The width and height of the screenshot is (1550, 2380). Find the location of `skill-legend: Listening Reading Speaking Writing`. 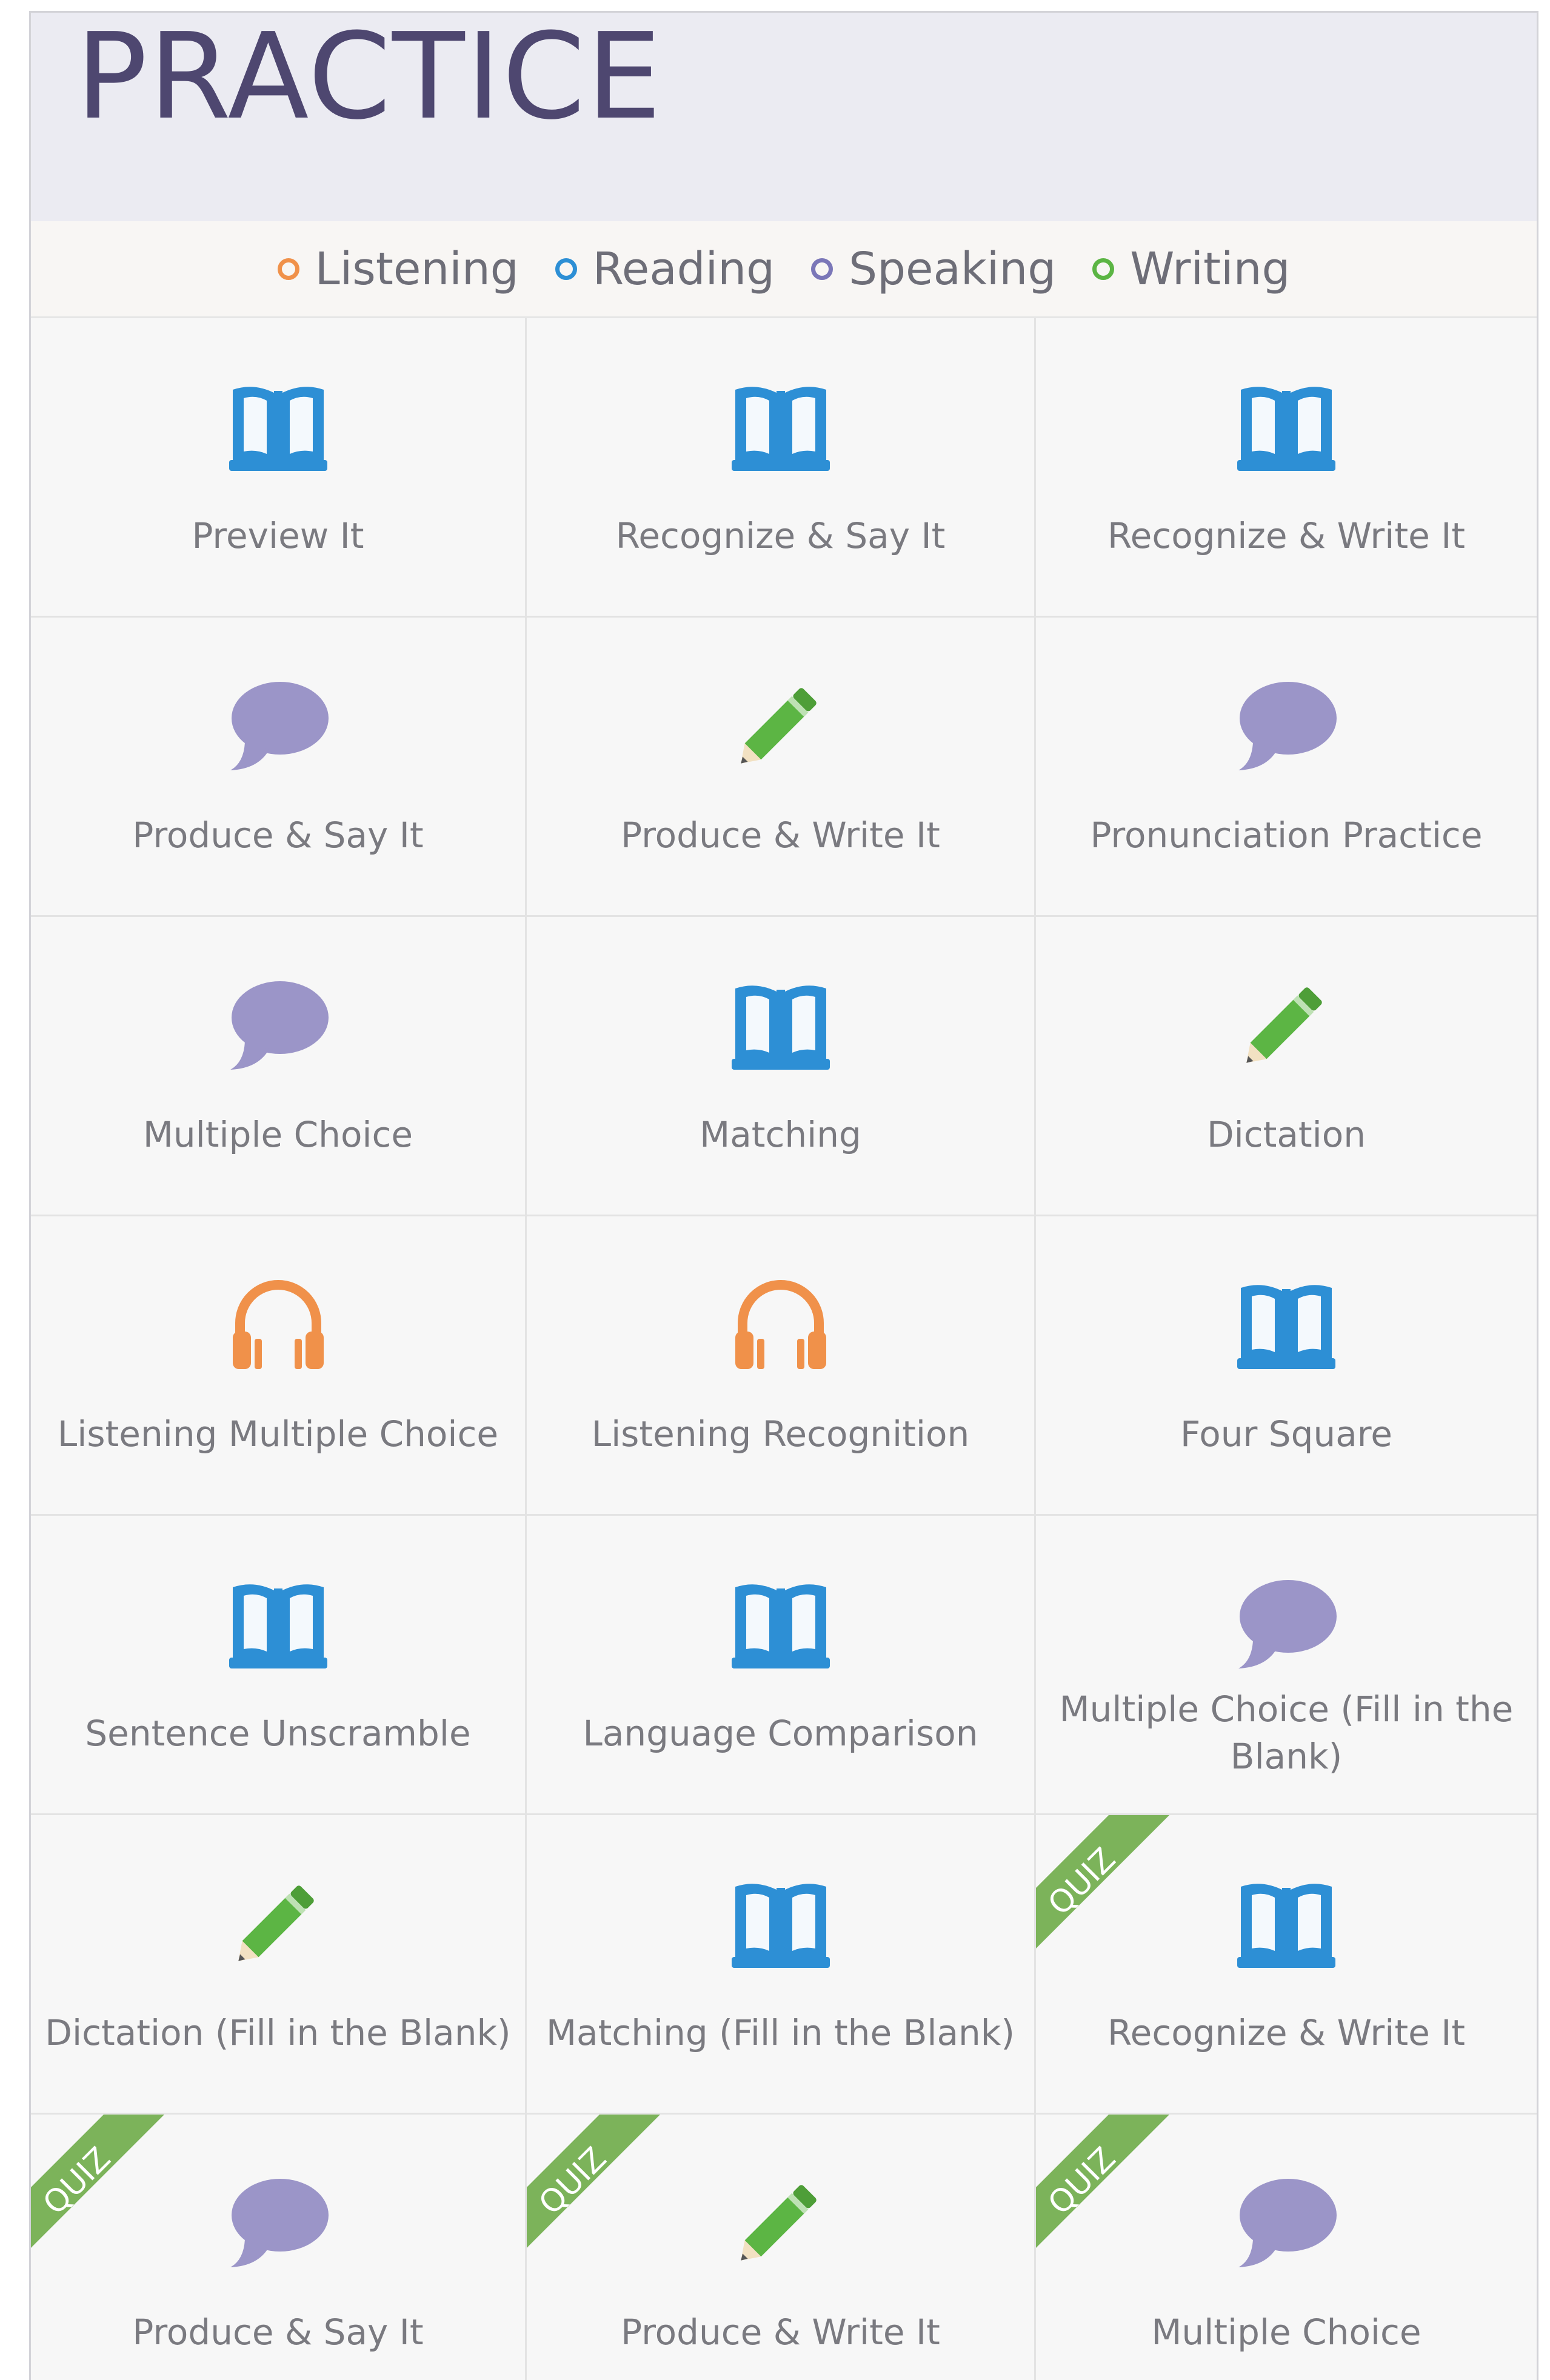

skill-legend: Listening Reading Speaking Writing is located at coordinates (784, 269).